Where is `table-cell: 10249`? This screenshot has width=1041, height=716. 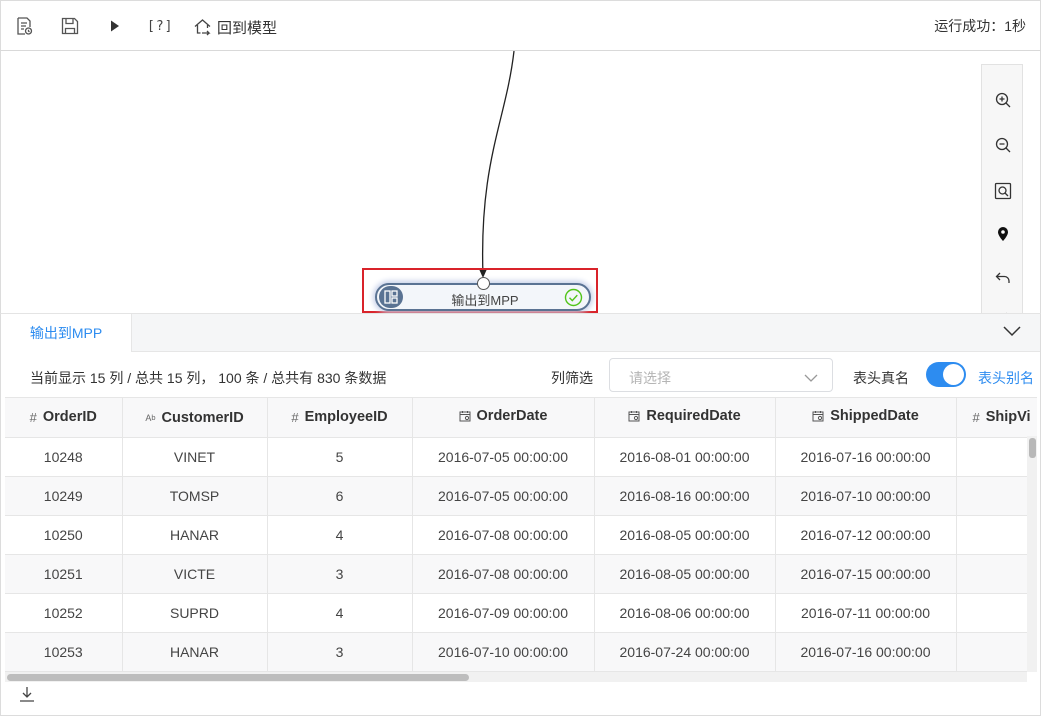
table-cell: 10249 is located at coordinates (64, 496).